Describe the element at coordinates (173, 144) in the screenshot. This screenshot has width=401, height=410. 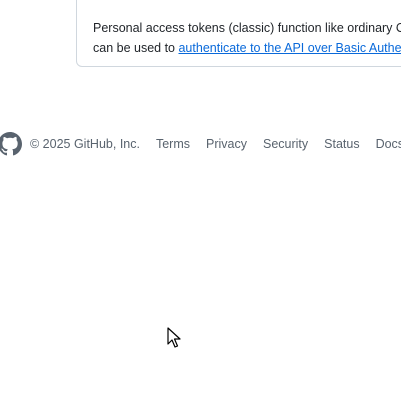
I see `footer-link-terms: Terms` at that location.